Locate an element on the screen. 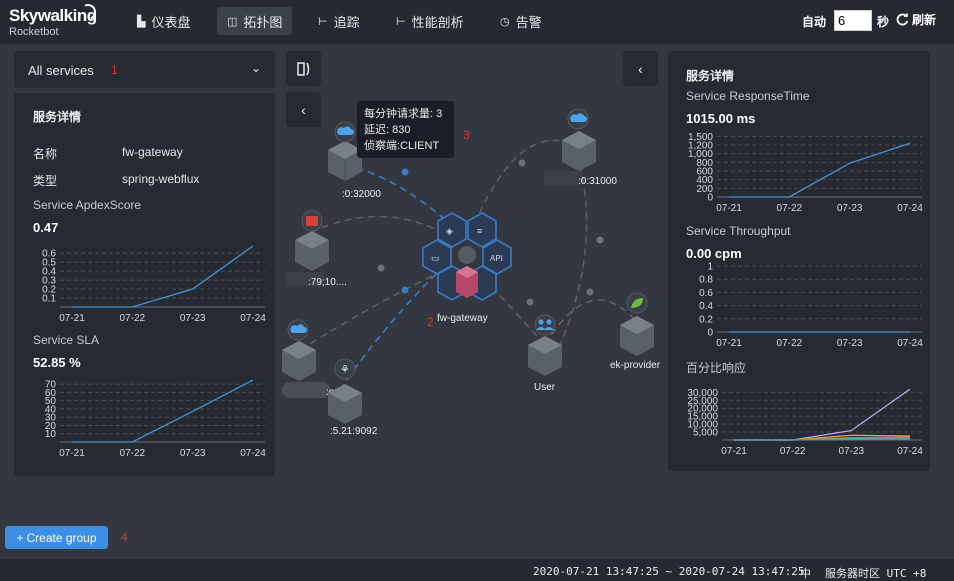  topology-node: User is located at coordinates (545, 353).